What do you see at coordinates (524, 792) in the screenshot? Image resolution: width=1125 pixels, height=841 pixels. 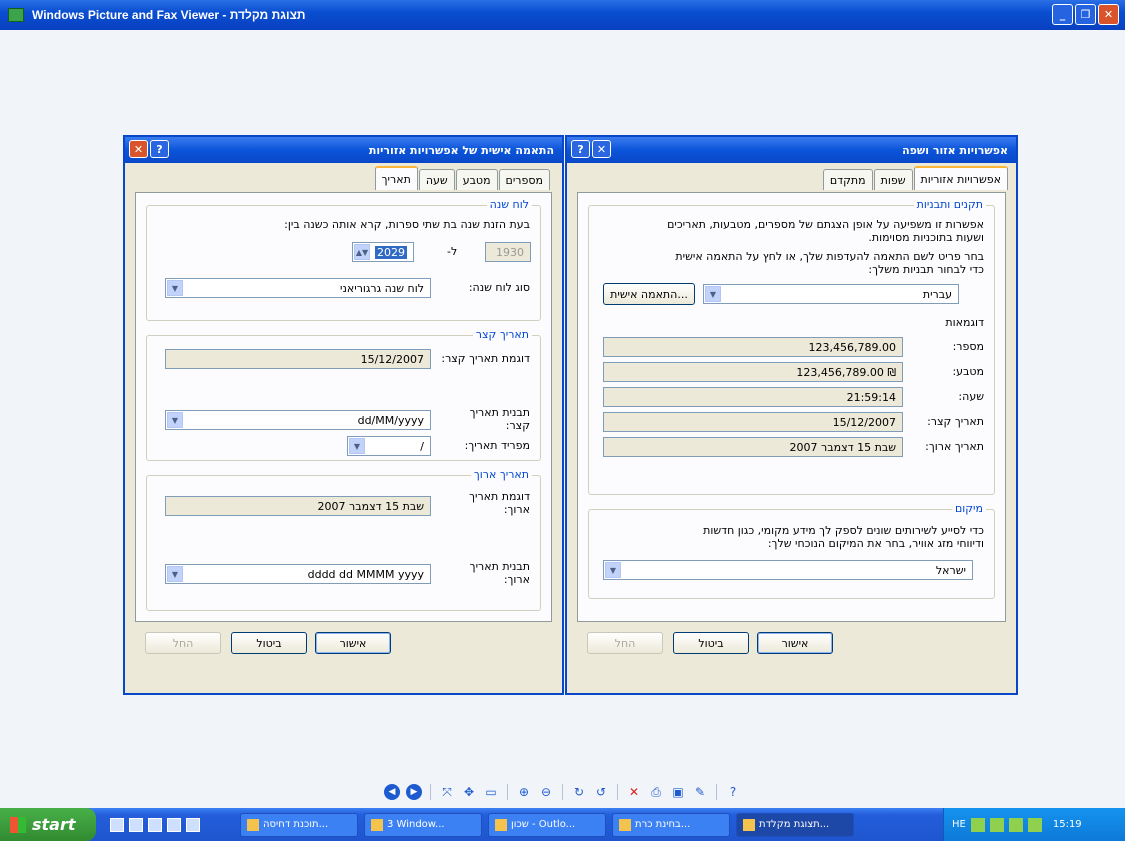 I see `zoom-in-icon: ⊕` at bounding box center [524, 792].